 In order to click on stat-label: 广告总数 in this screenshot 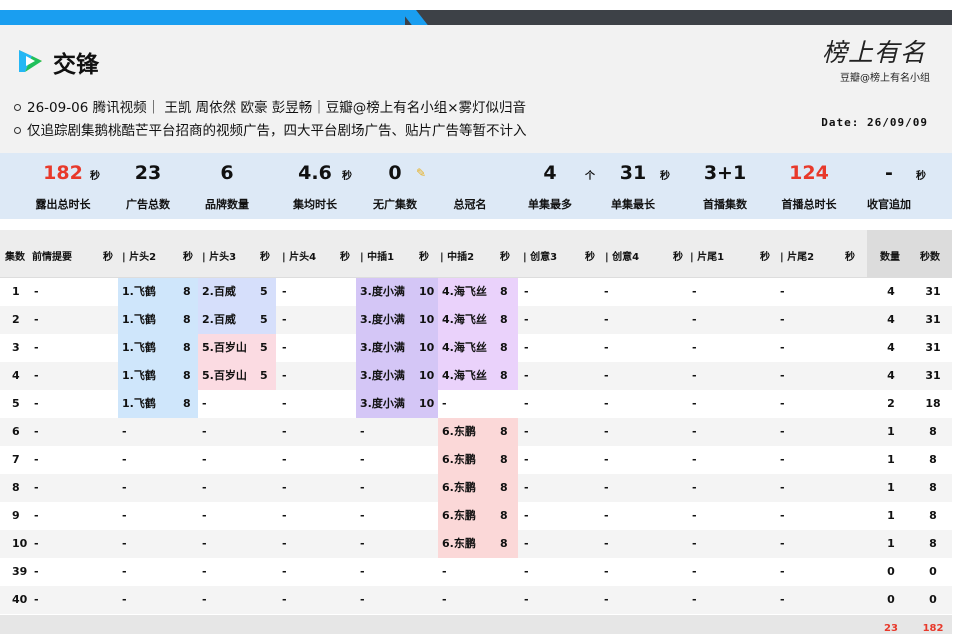, I will do `click(148, 204)`.